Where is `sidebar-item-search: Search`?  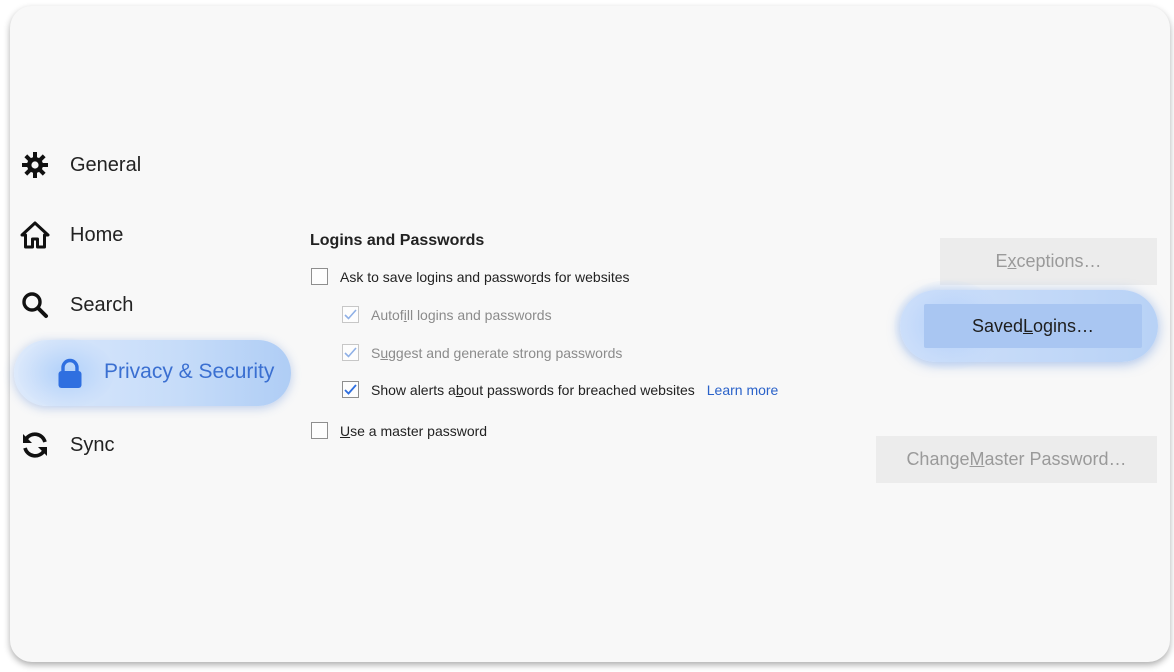 sidebar-item-search: Search is located at coordinates (76, 305).